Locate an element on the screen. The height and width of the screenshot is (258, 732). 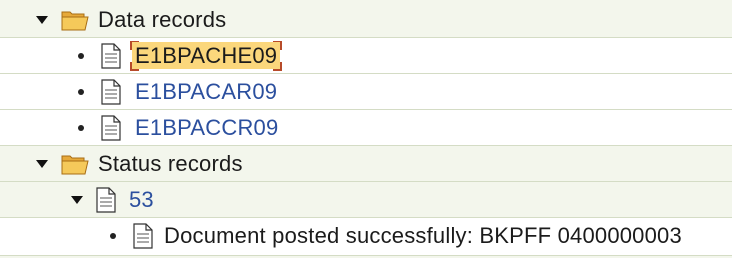
segment-e1bpacar09: E1BPACAR09 is located at coordinates (206, 92).